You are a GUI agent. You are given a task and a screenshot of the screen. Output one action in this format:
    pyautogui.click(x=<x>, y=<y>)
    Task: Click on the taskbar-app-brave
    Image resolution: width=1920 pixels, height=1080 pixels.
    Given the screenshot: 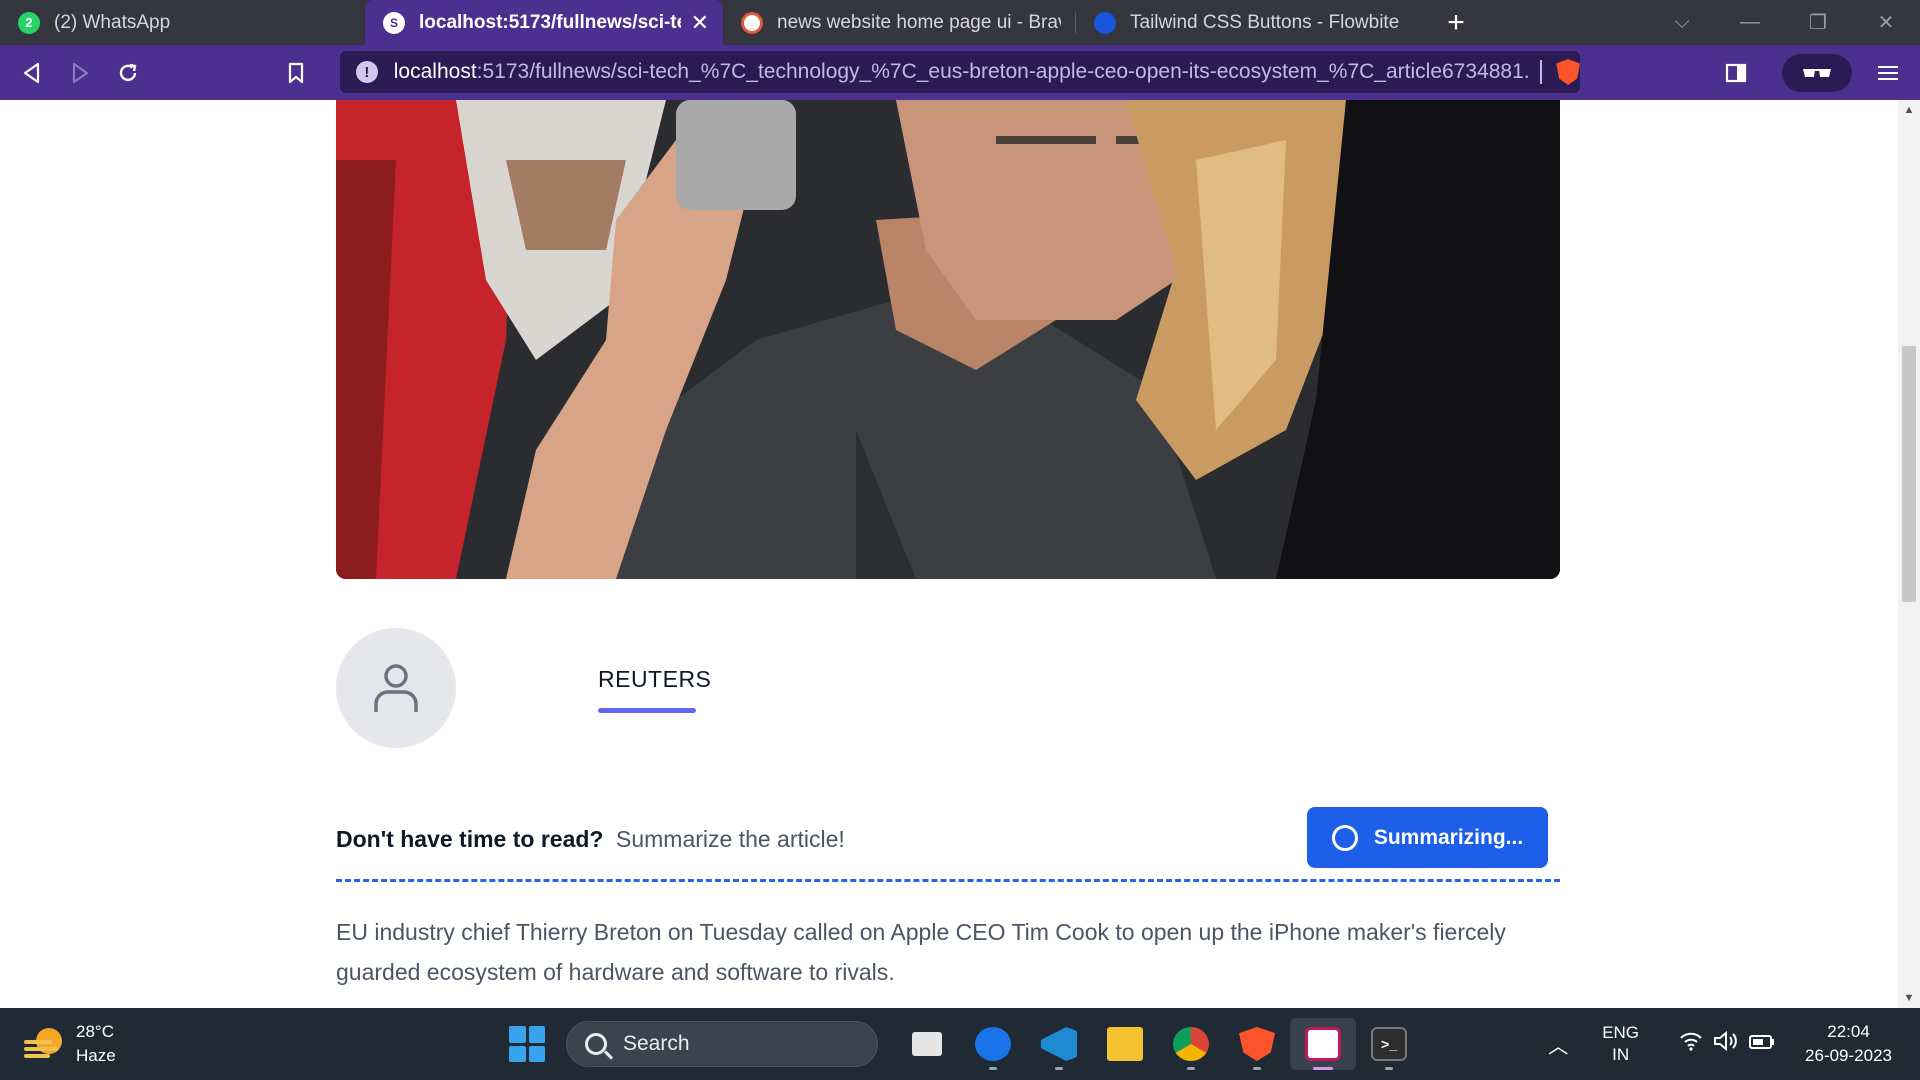 What is the action you would take?
    pyautogui.click(x=1257, y=1044)
    